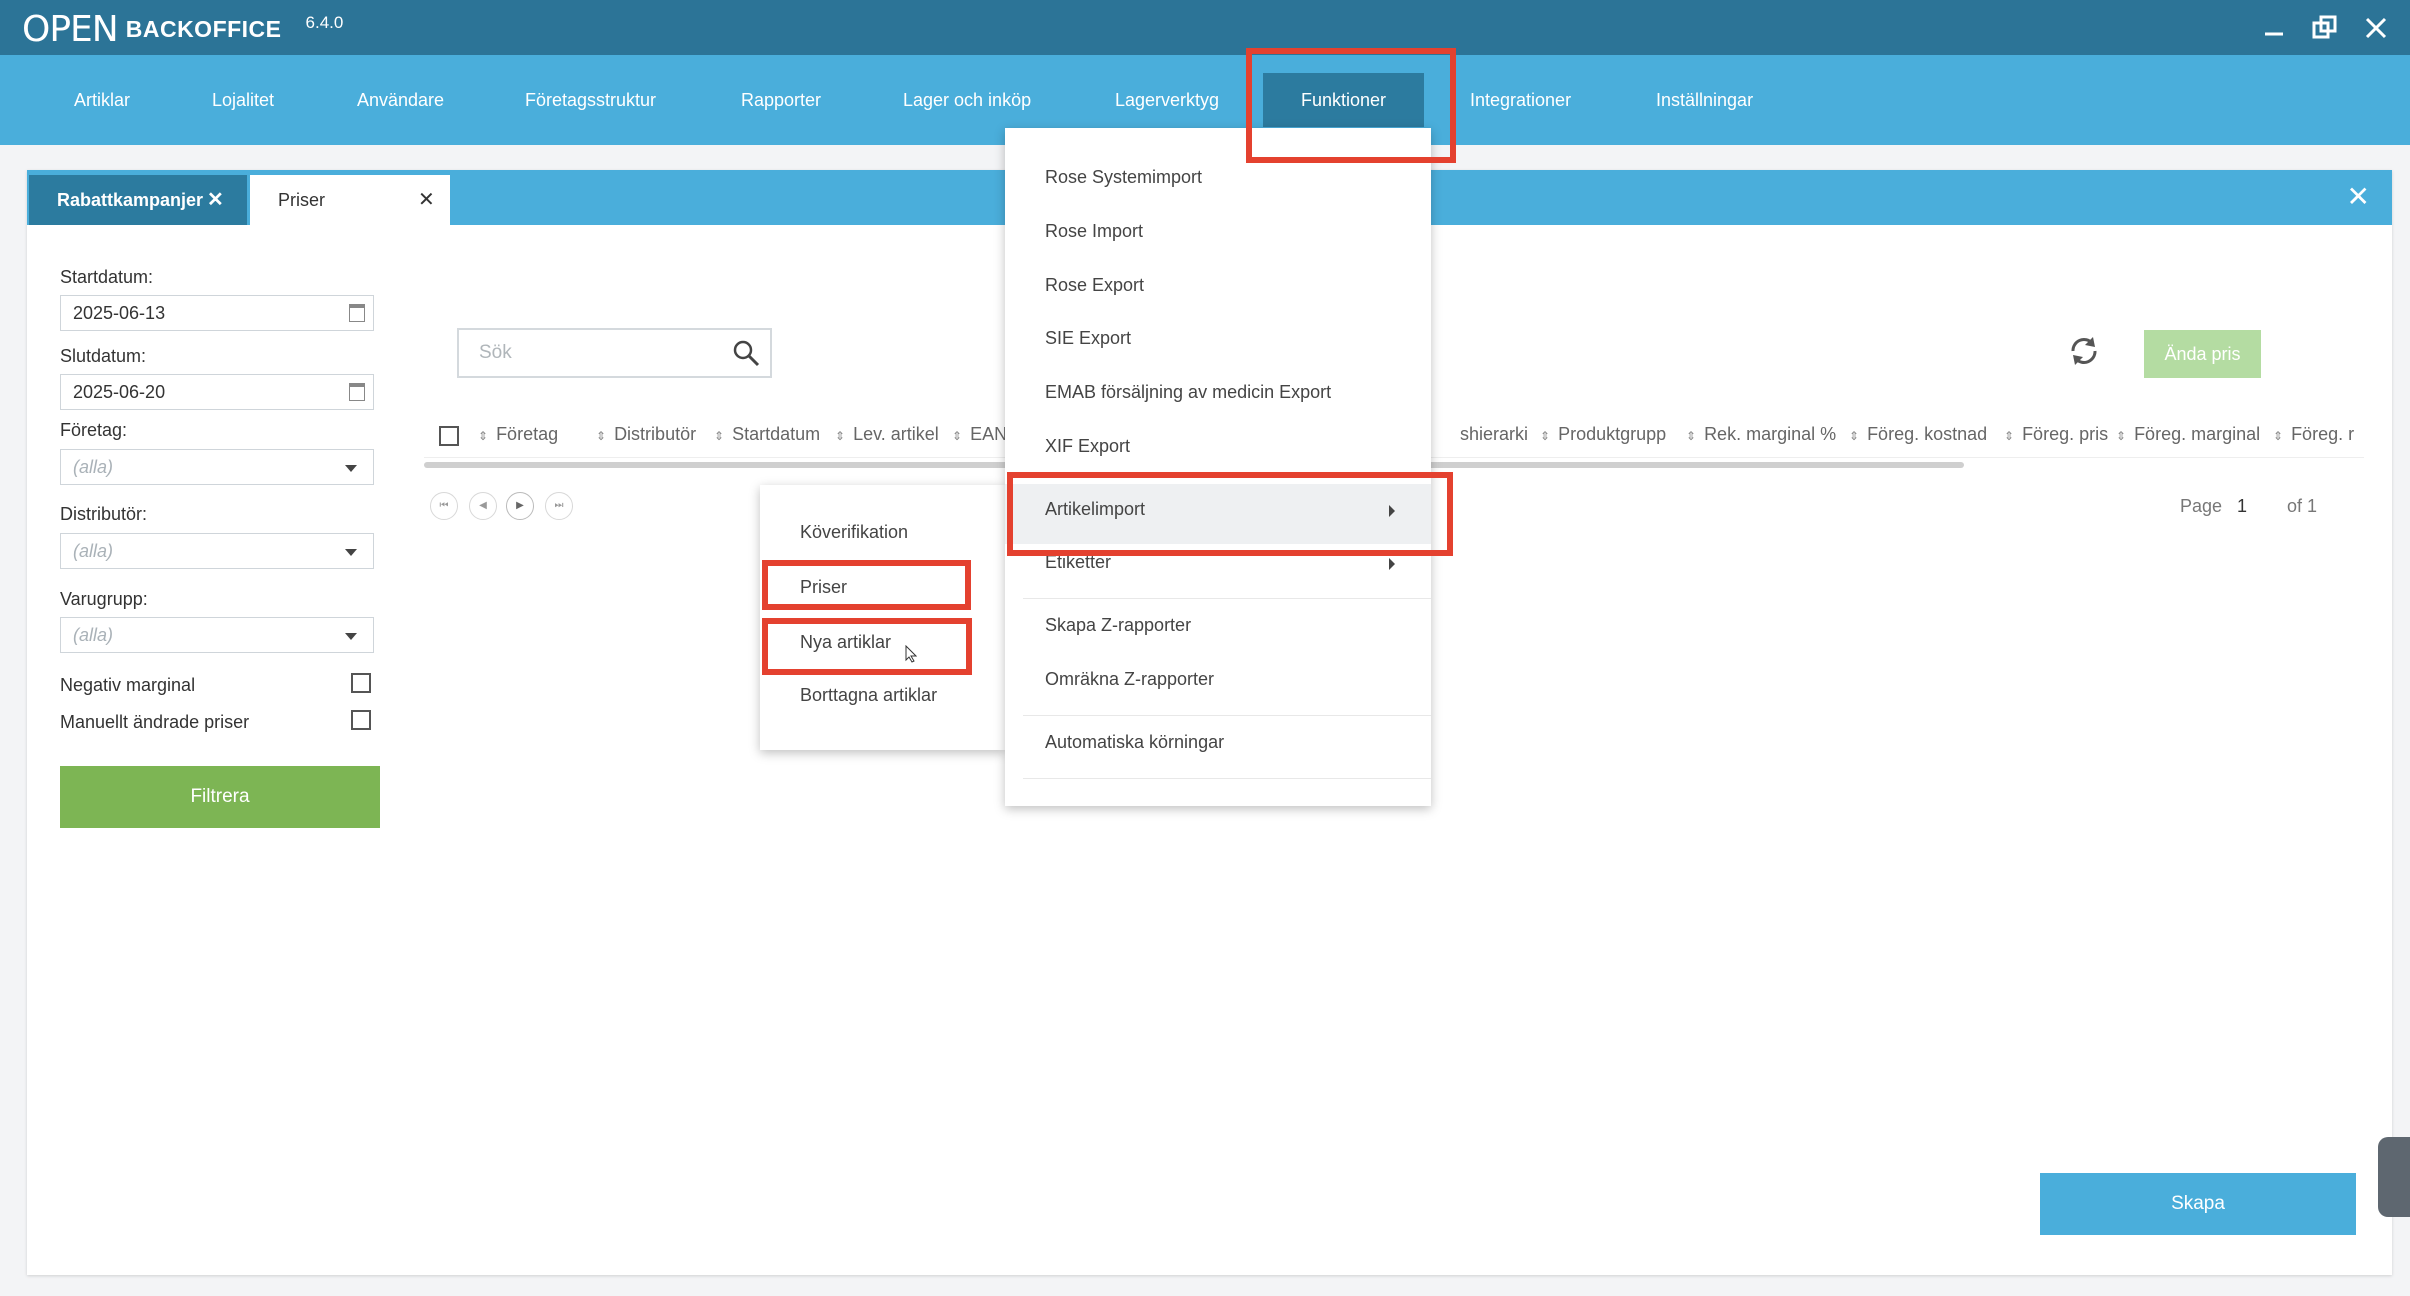  What do you see at coordinates (1704, 100) in the screenshot?
I see `menu-installningar: Inställningar` at bounding box center [1704, 100].